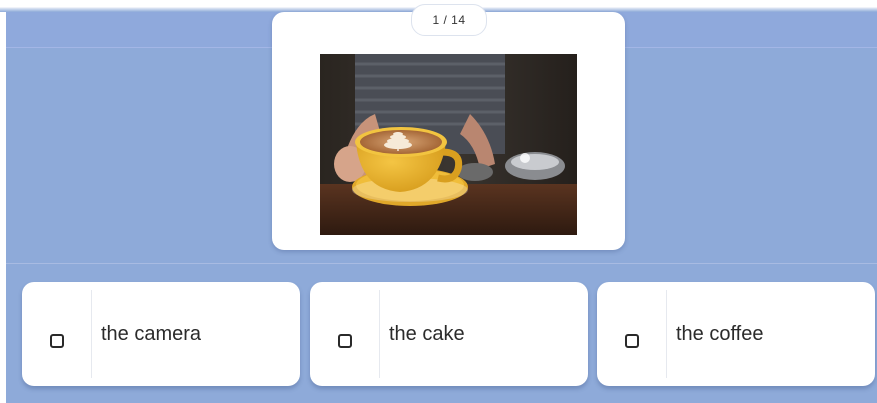 This screenshot has height=403, width=877. I want to click on progress-counter: 1 / 14, so click(449, 20).